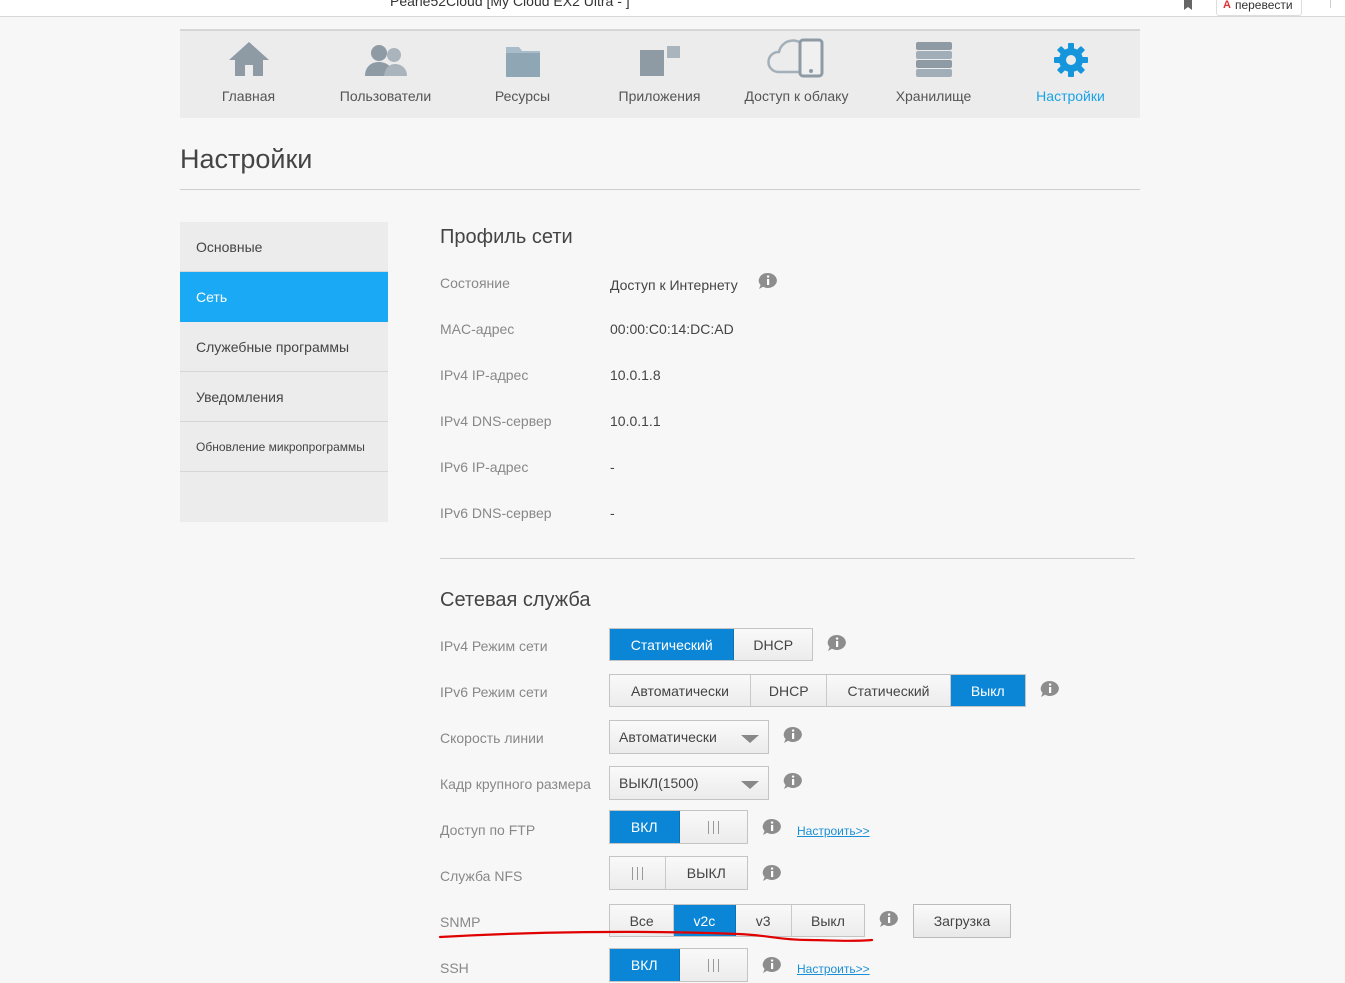 This screenshot has width=1345, height=983. Describe the element at coordinates (488, 830) in the screenshot. I see `ftp-label: Доступ по FTP` at that location.